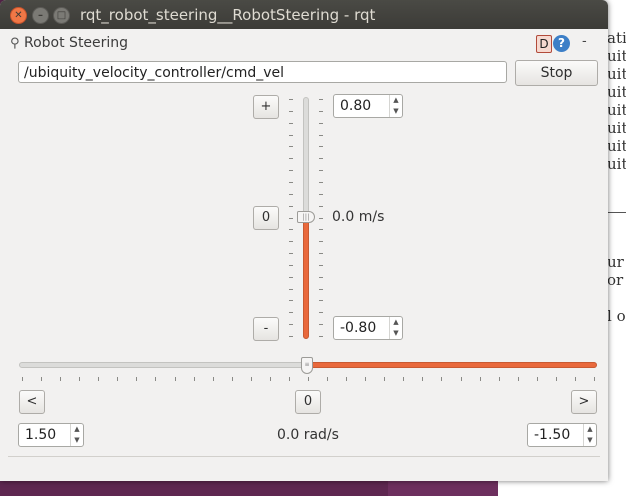 This screenshot has width=626, height=496. Describe the element at coordinates (616, 212) in the screenshot. I see `background-divider` at that location.